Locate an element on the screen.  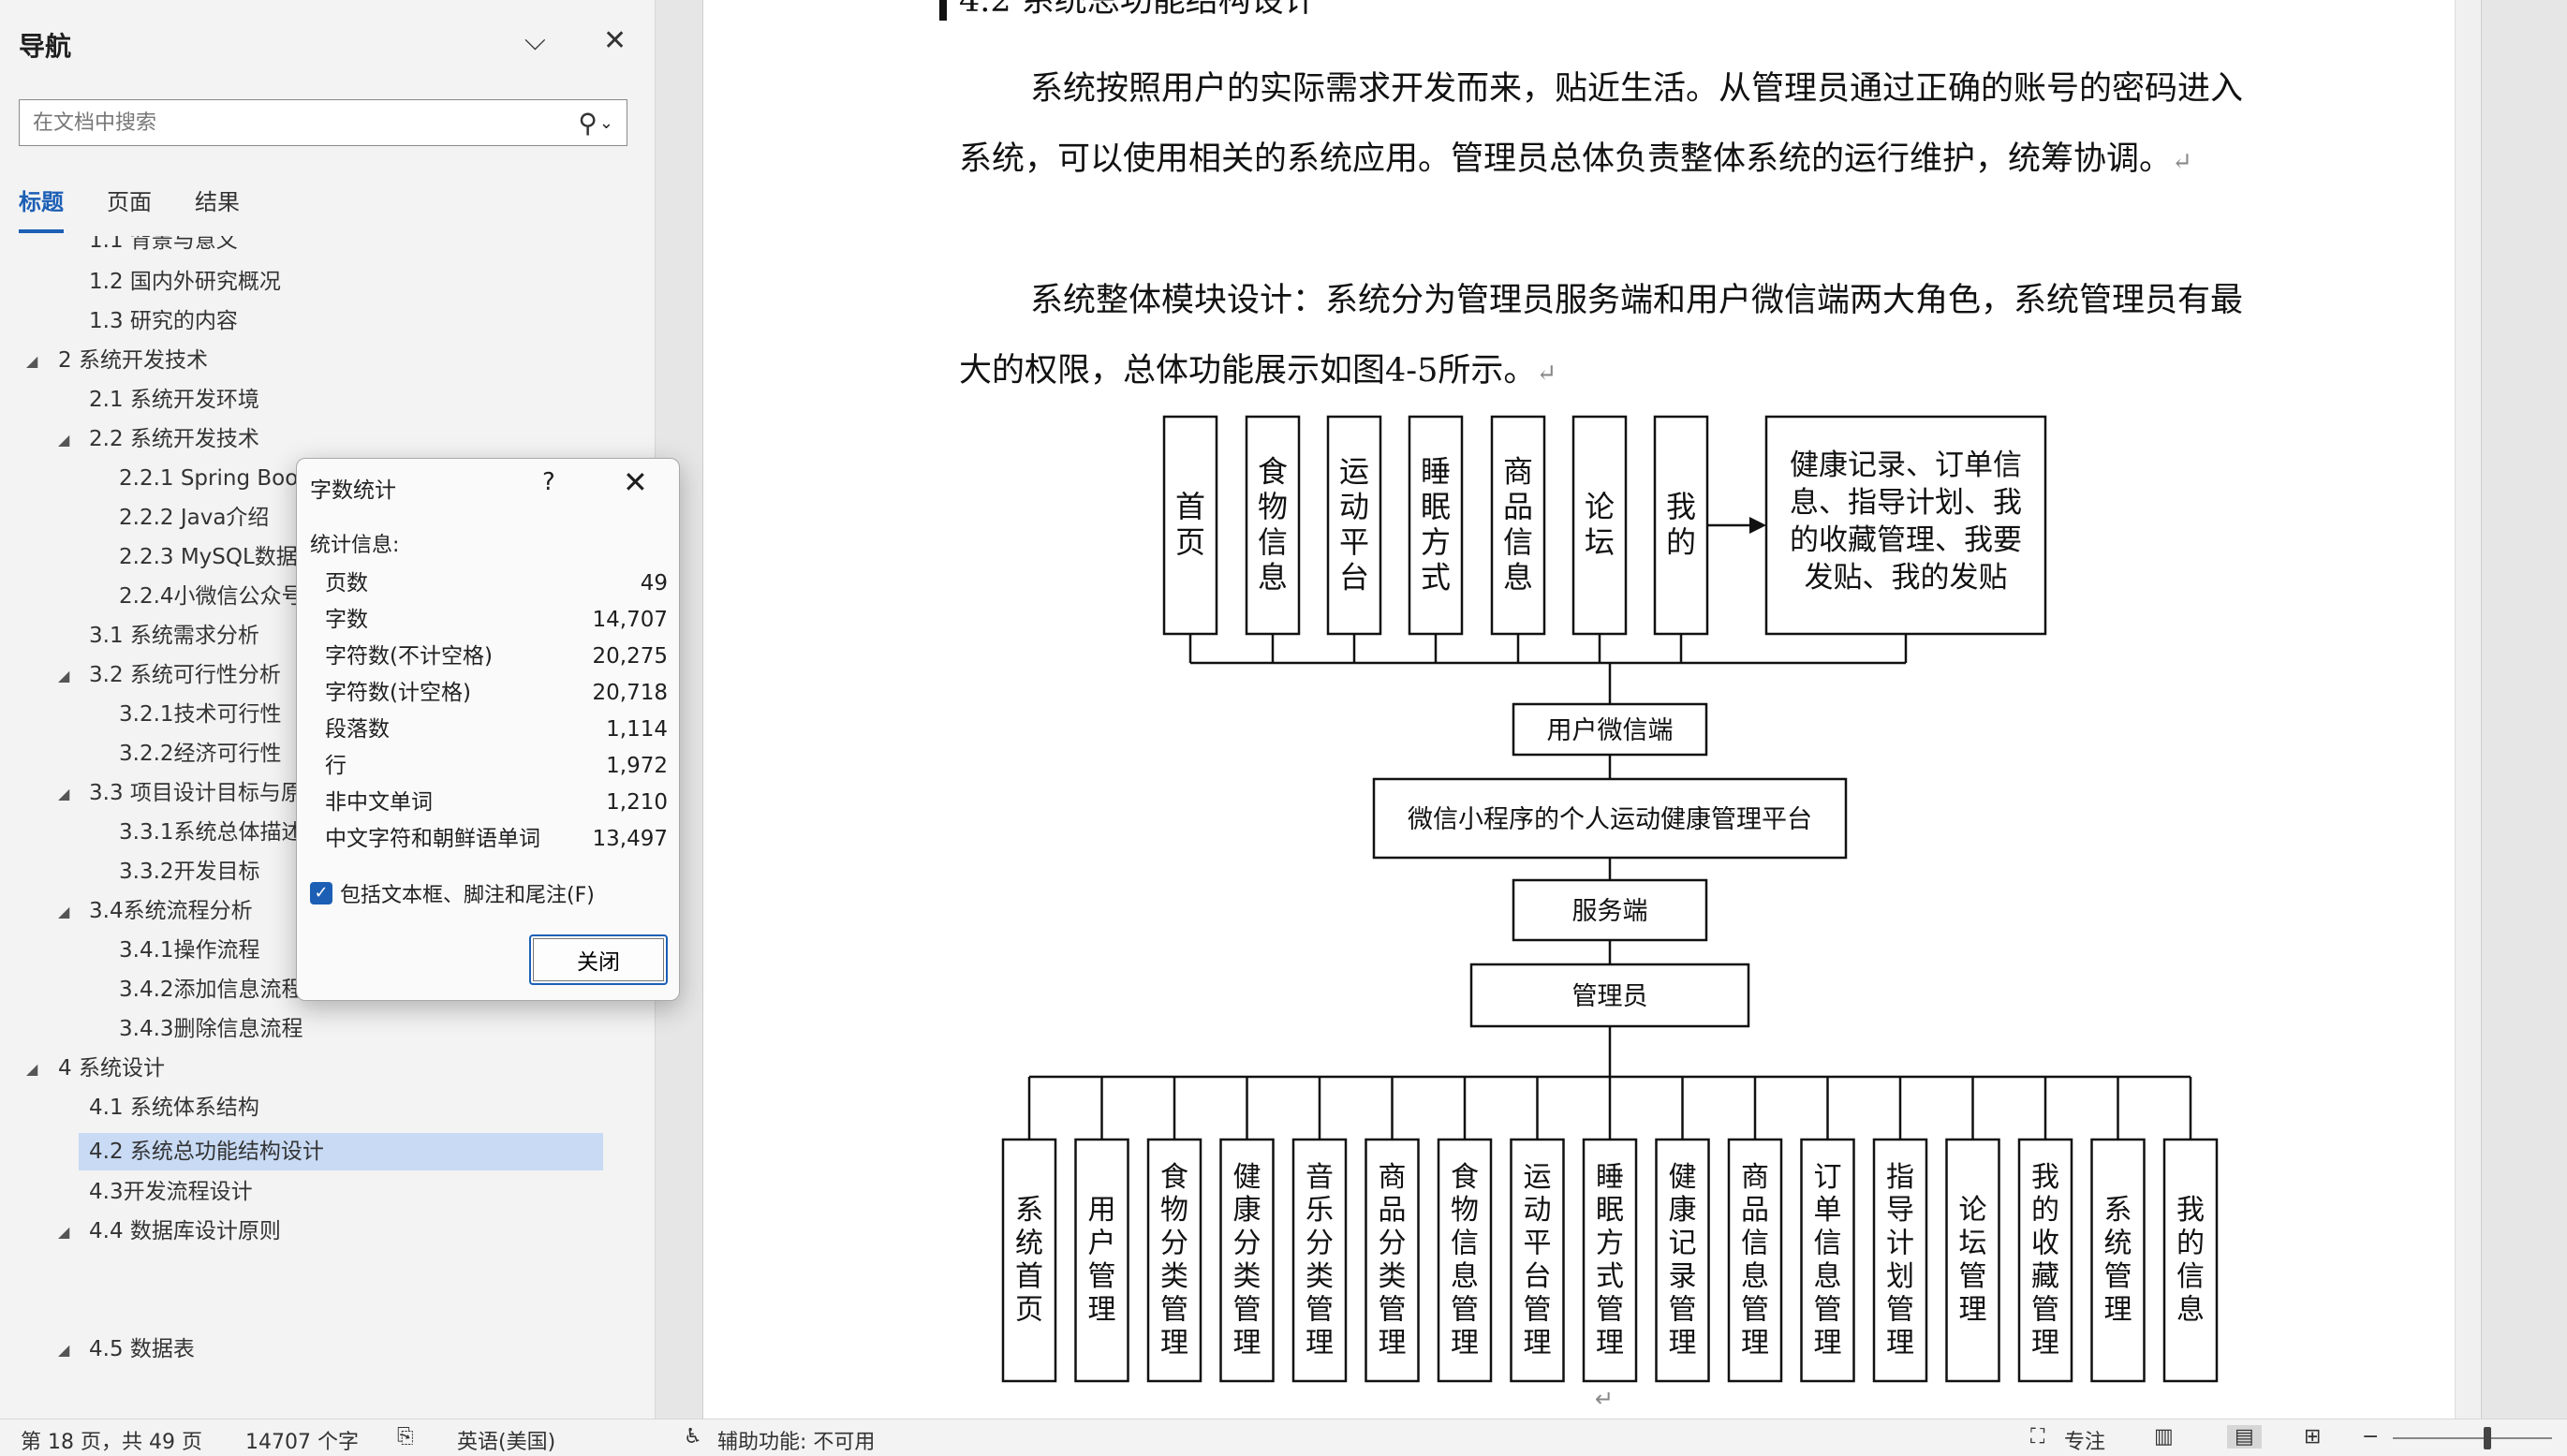
user-module-label: 平 is located at coordinates (1354, 542).